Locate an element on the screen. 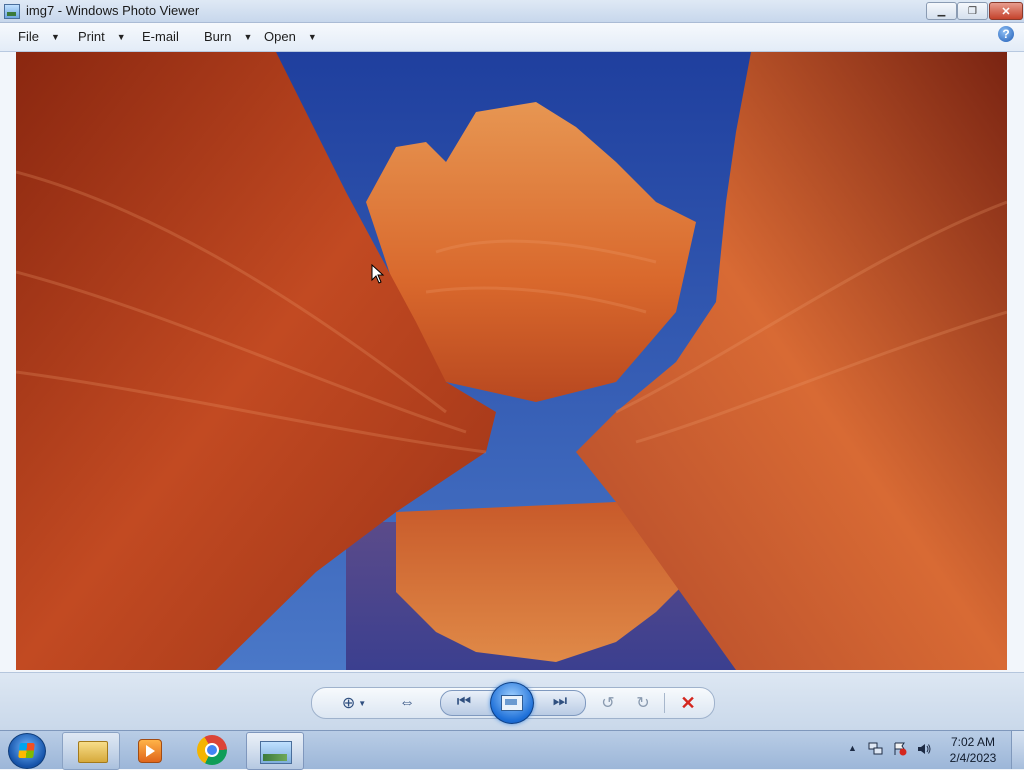 The width and height of the screenshot is (1024, 770). delete-button: ✕ is located at coordinates (688, 702).